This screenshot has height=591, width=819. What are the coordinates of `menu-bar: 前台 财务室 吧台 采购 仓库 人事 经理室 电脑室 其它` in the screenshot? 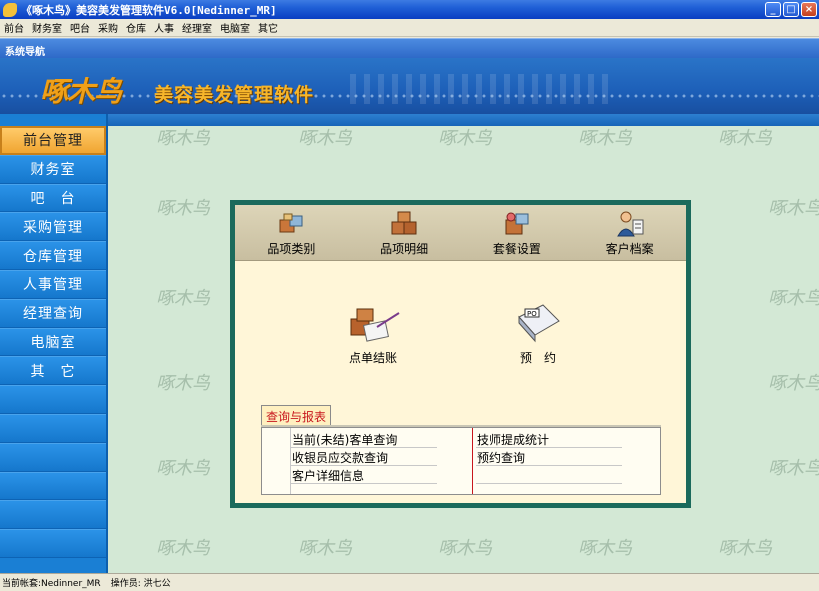 It's located at (409, 28).